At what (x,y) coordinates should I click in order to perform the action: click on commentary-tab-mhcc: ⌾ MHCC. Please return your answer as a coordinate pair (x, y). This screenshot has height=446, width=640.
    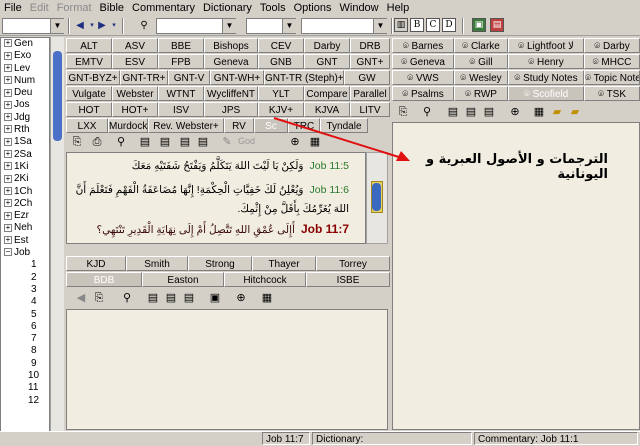
    Looking at the image, I should click on (612, 61).